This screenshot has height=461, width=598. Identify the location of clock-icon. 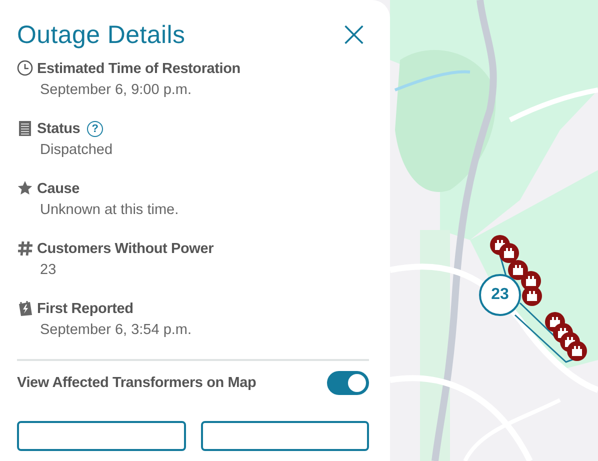
(25, 68).